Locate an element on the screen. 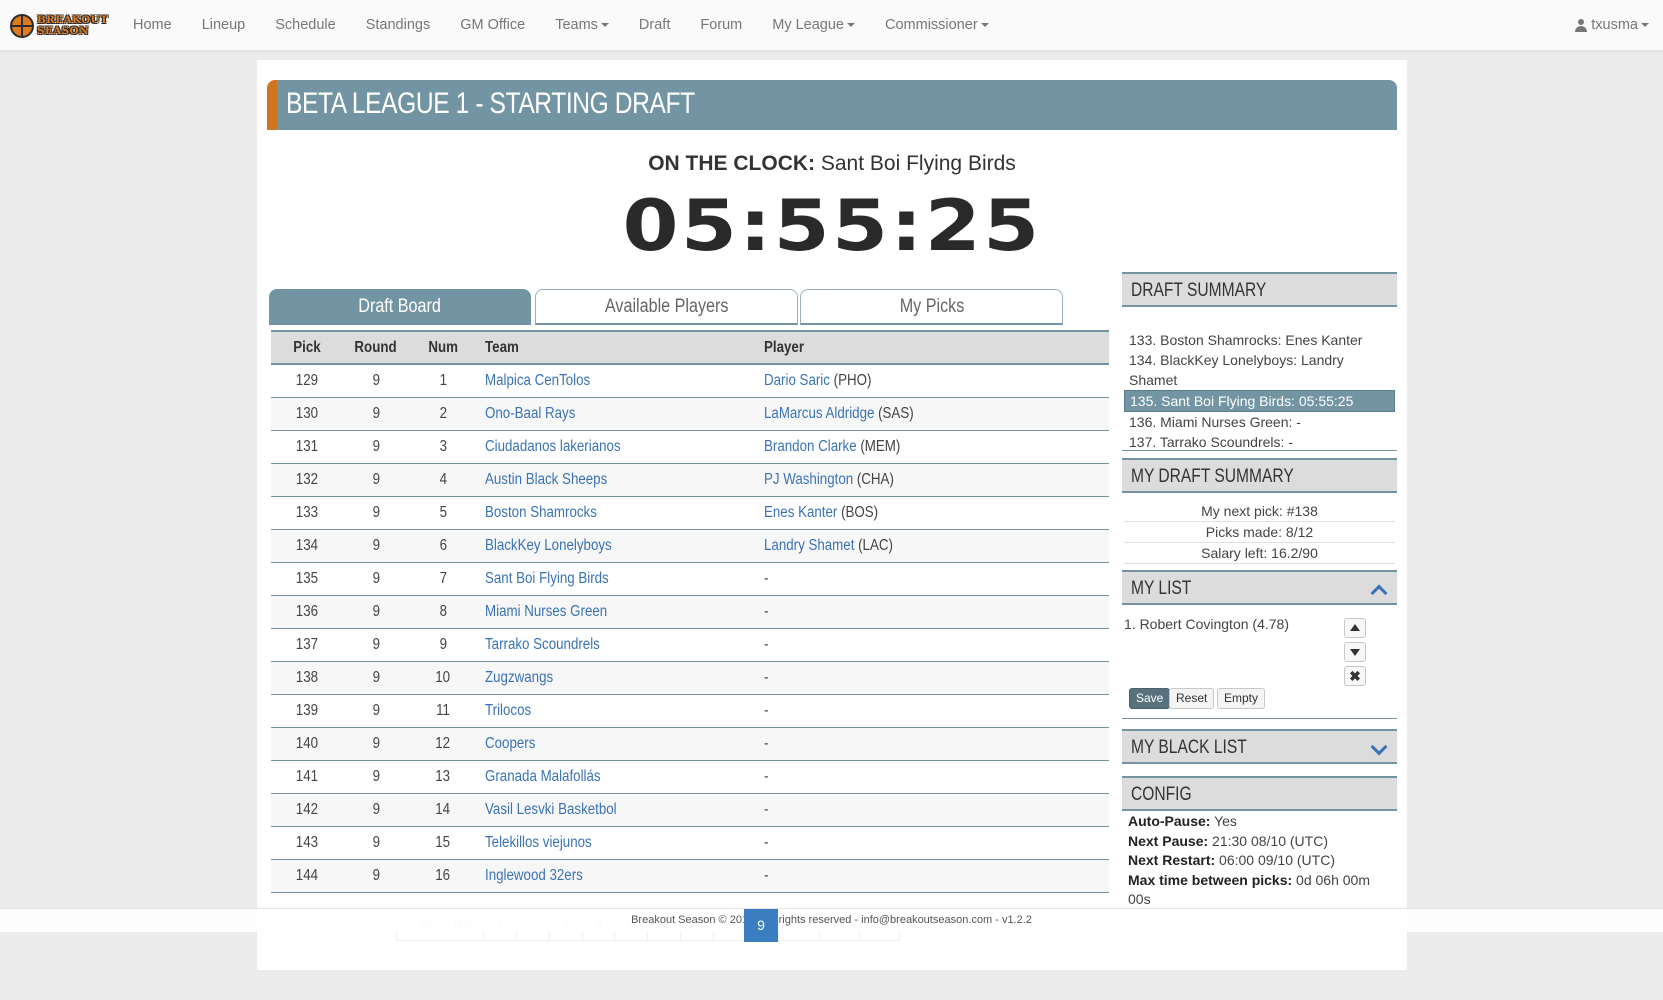  nav-item-my-league: My League is located at coordinates (813, 25).